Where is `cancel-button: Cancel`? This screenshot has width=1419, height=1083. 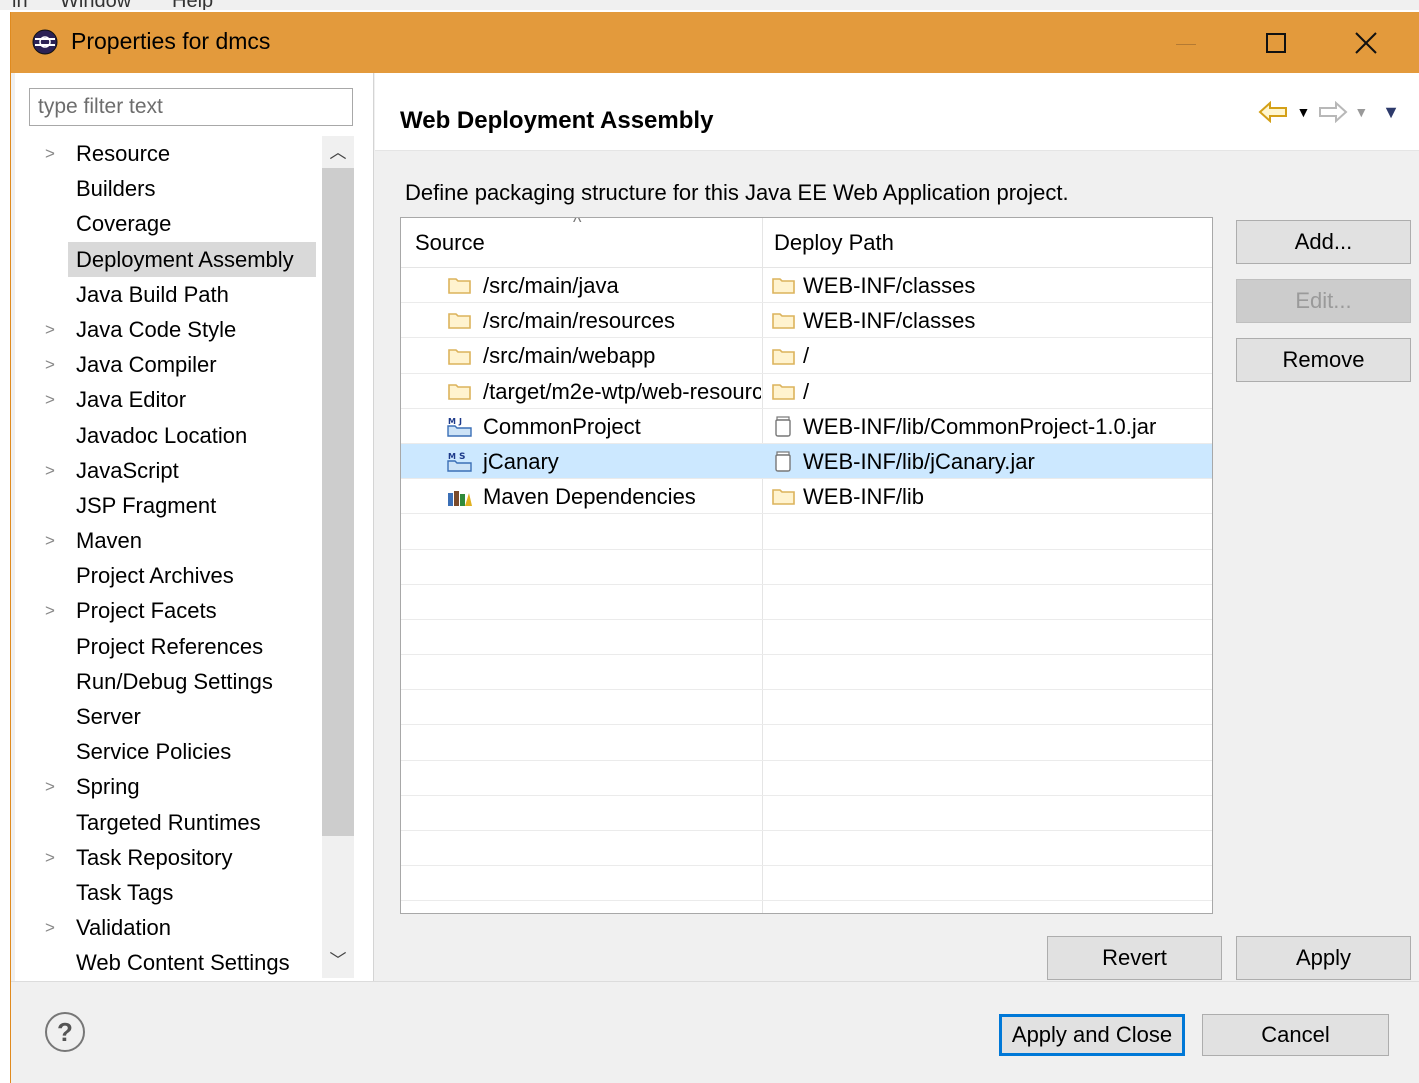
cancel-button: Cancel is located at coordinates (1295, 1035).